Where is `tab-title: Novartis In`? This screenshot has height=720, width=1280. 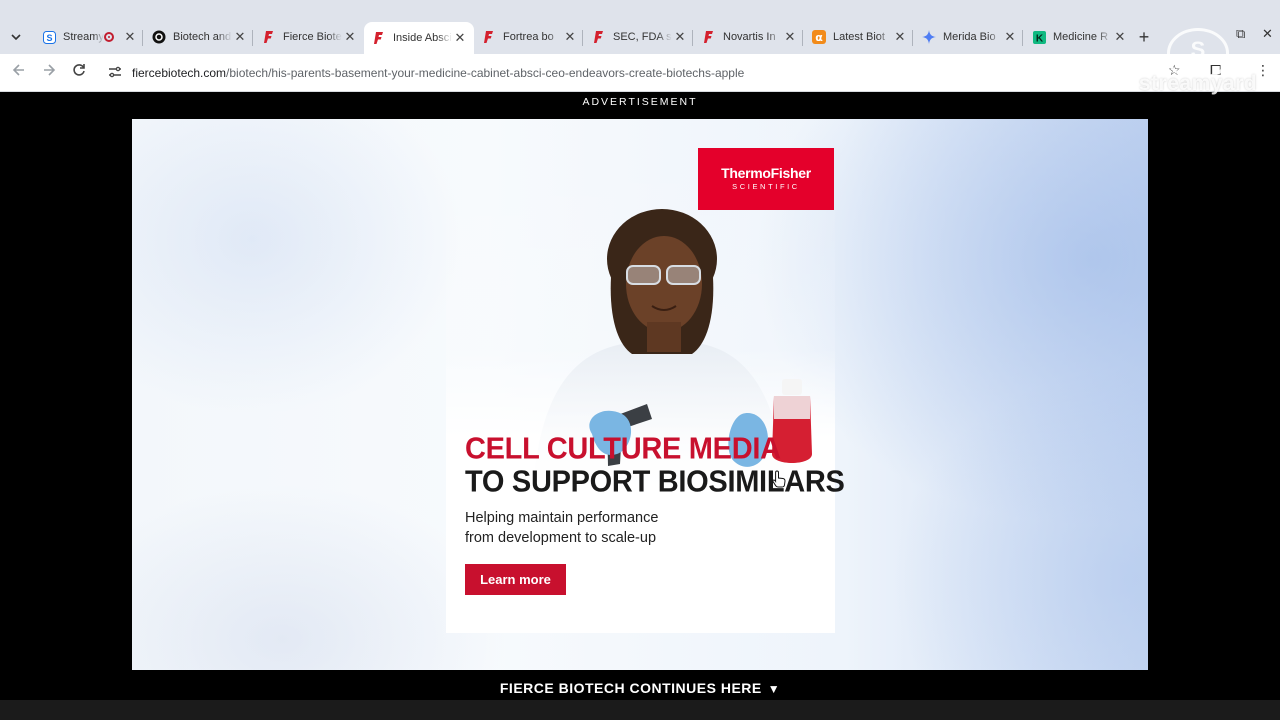 tab-title: Novartis In is located at coordinates (749, 37).